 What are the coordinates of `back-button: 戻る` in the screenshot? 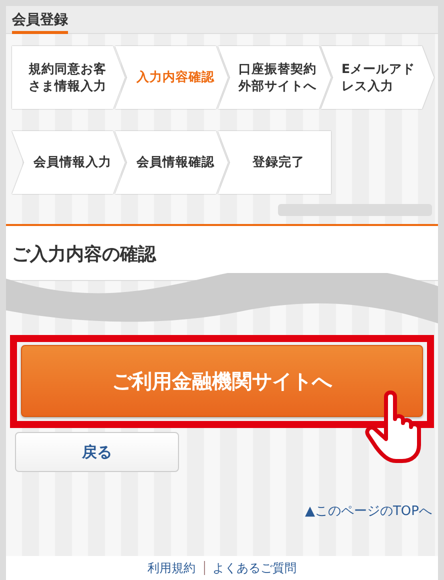 It's located at (97, 452).